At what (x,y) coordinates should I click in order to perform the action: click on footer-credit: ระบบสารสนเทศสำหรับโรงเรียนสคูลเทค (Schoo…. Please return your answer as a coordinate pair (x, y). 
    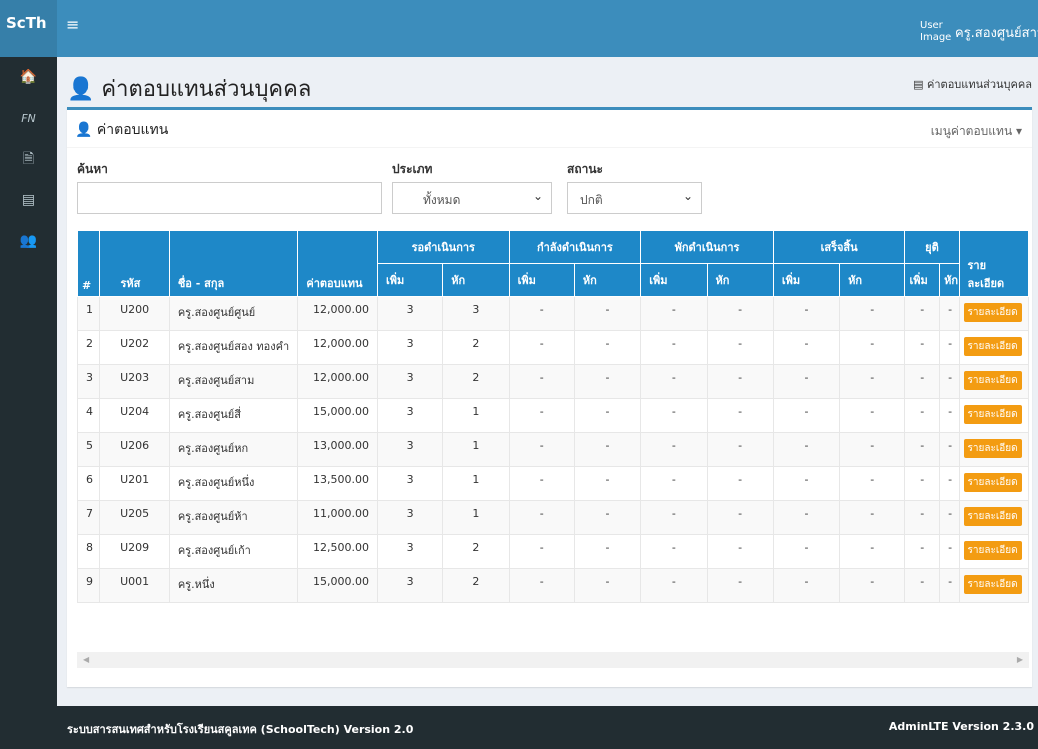
    Looking at the image, I should click on (240, 729).